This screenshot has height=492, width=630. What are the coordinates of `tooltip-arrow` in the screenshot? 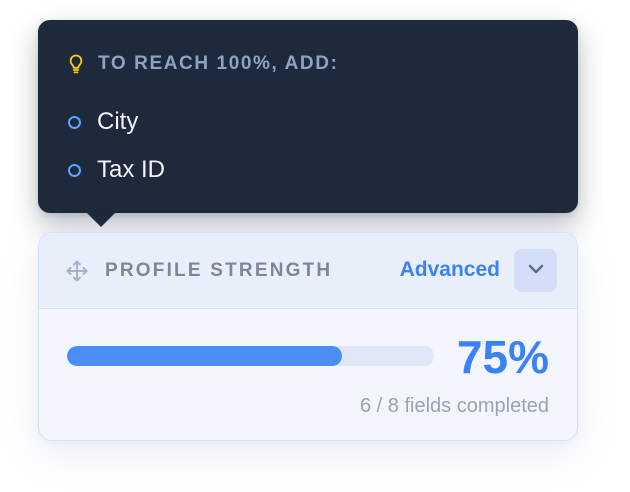 It's located at (101, 219).